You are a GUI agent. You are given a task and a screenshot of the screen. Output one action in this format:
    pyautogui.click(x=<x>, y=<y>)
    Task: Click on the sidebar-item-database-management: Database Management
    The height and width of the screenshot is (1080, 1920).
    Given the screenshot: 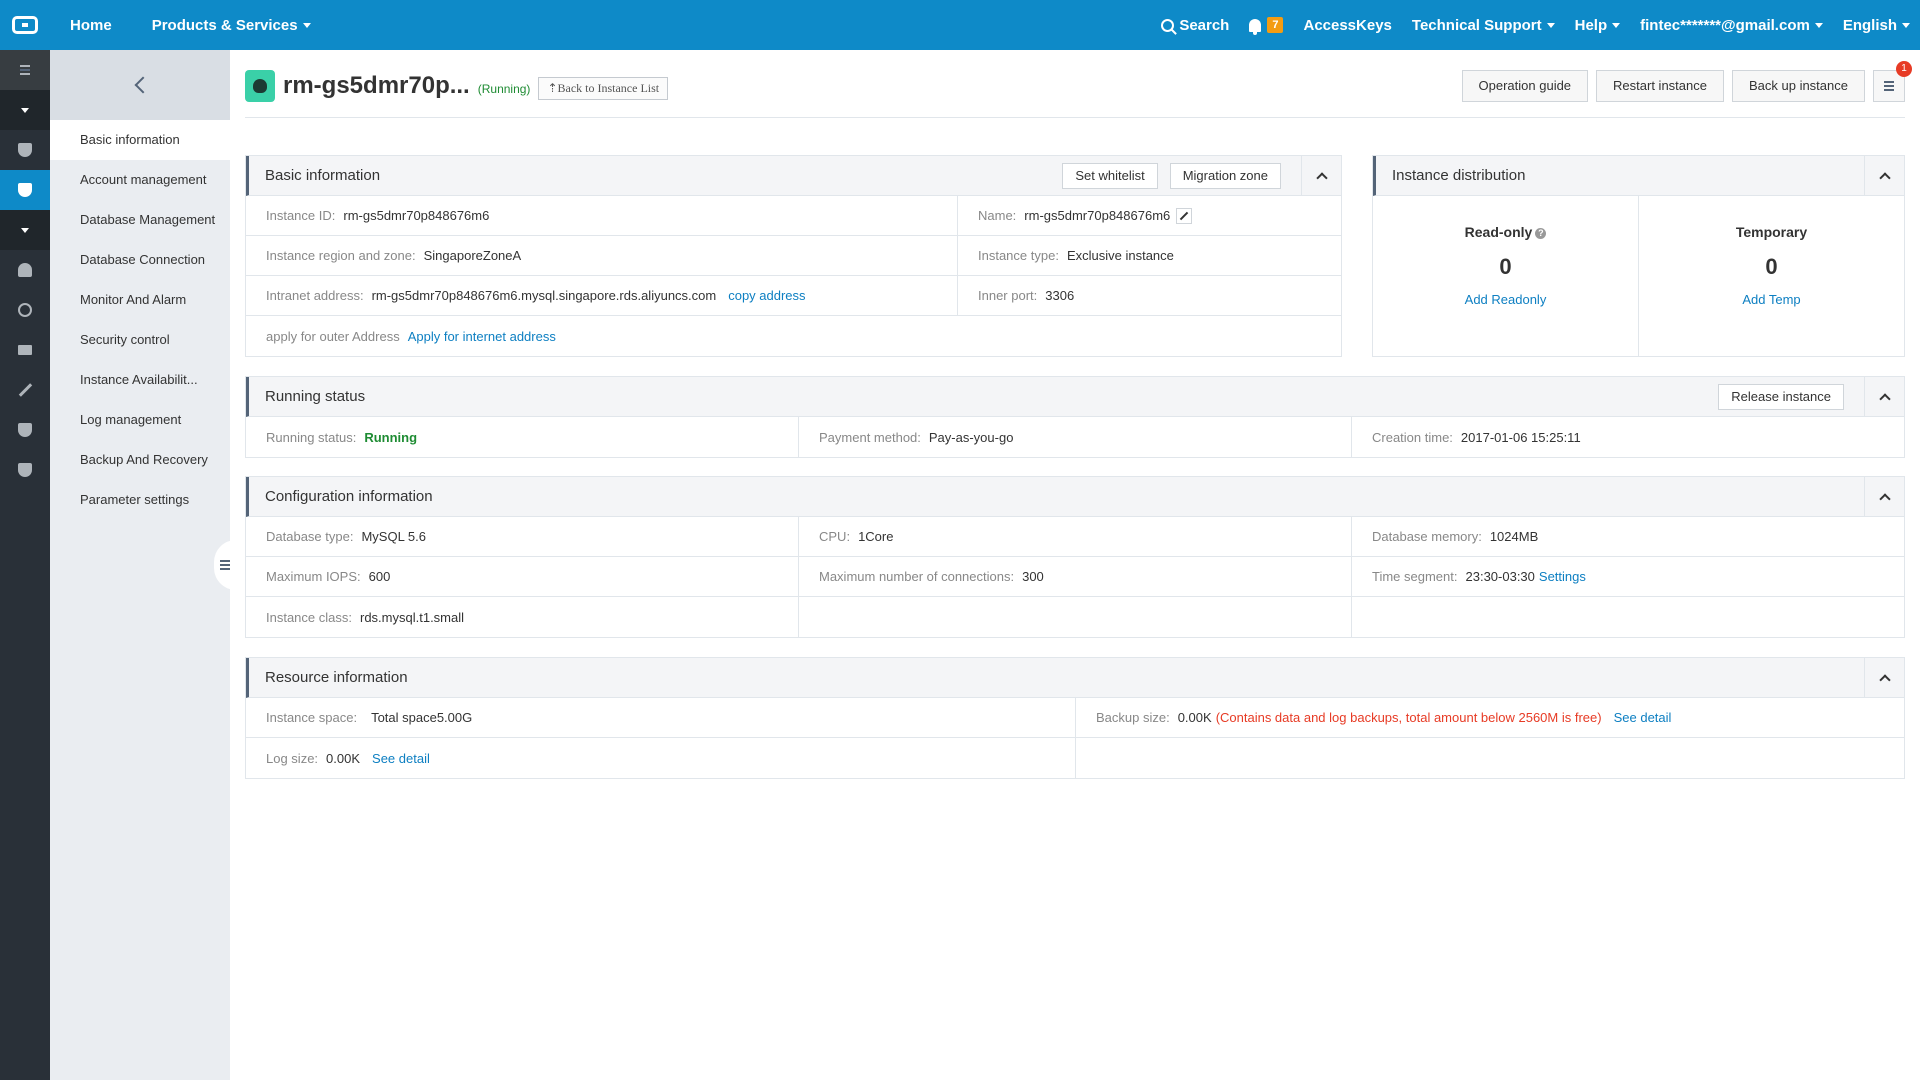 What is the action you would take?
    pyautogui.click(x=140, y=220)
    